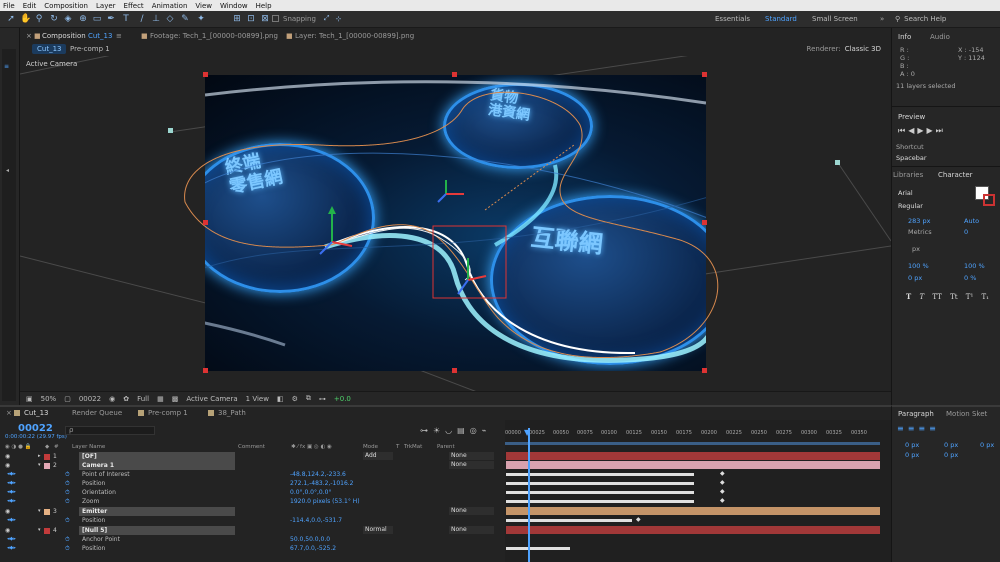  I want to click on tab-audio: Audio, so click(940, 37).